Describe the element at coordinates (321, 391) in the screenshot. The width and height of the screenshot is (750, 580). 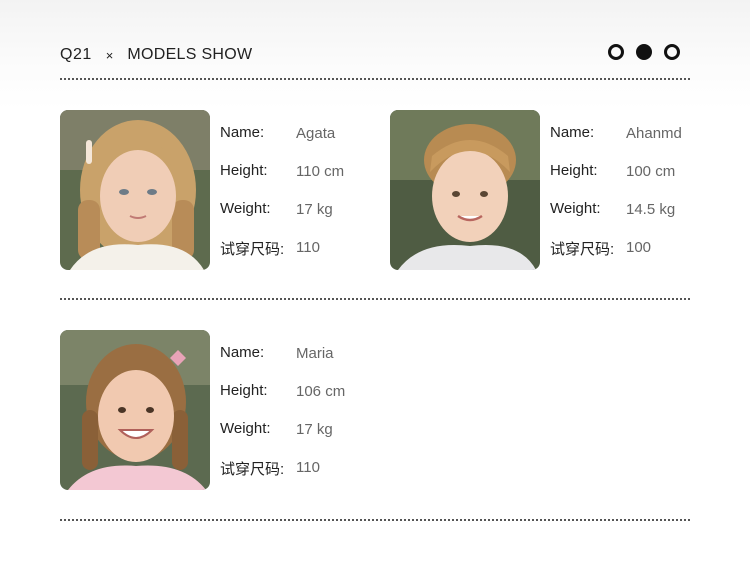
I see `height-value: 106 cm` at that location.